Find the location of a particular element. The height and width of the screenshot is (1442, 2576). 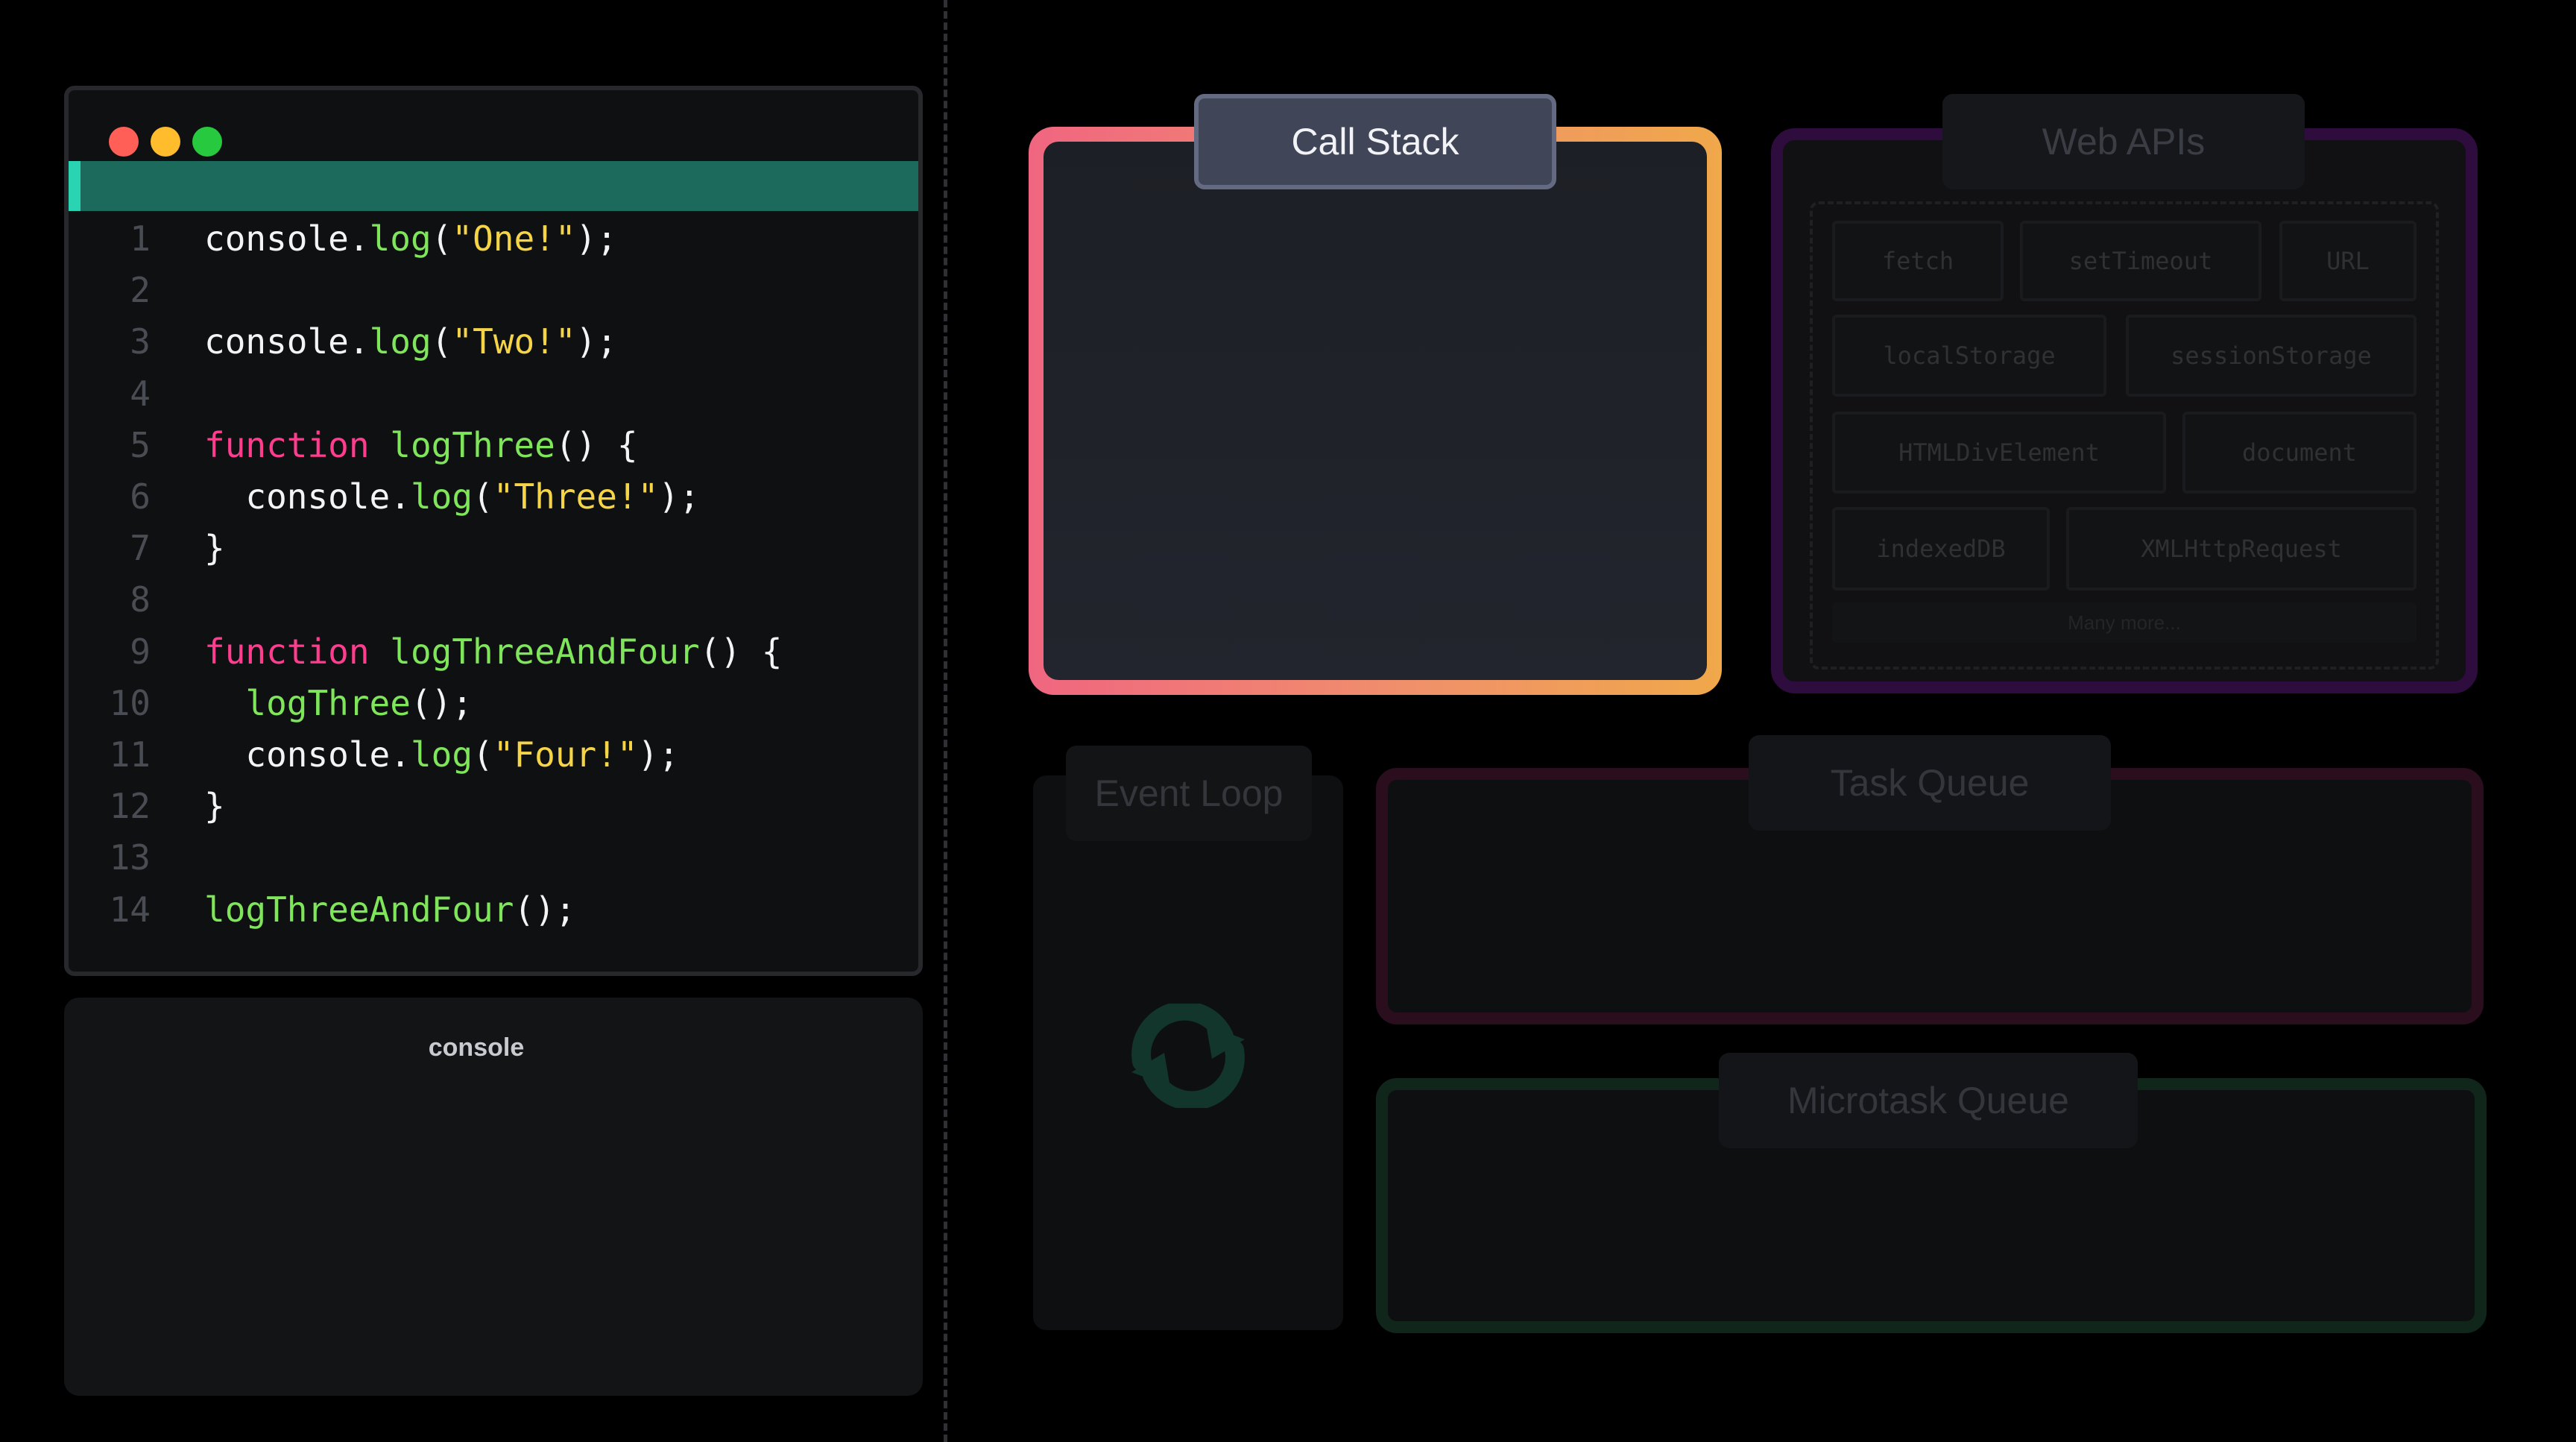

code-line: 14 logThreeAndFour(); is located at coordinates (493, 910).